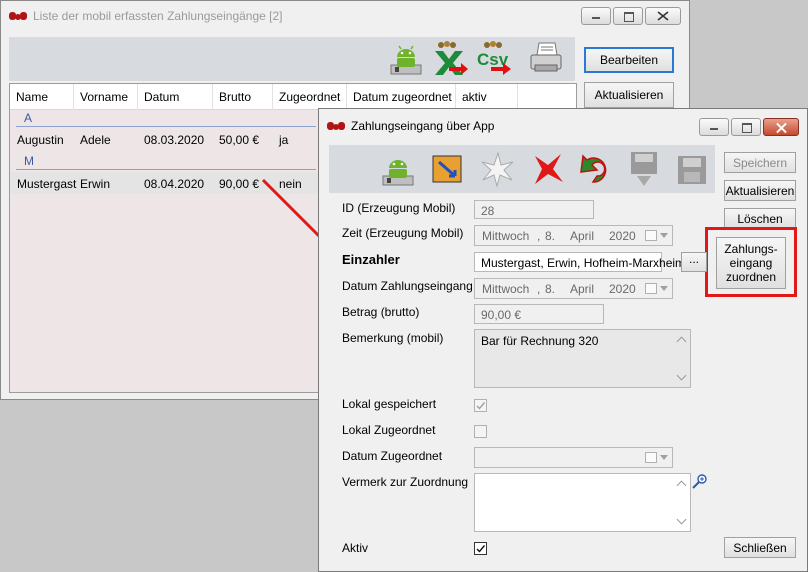 The image size is (808, 572). Describe the element at coordinates (760, 218) in the screenshot. I see `delete-button: Löschen` at that location.